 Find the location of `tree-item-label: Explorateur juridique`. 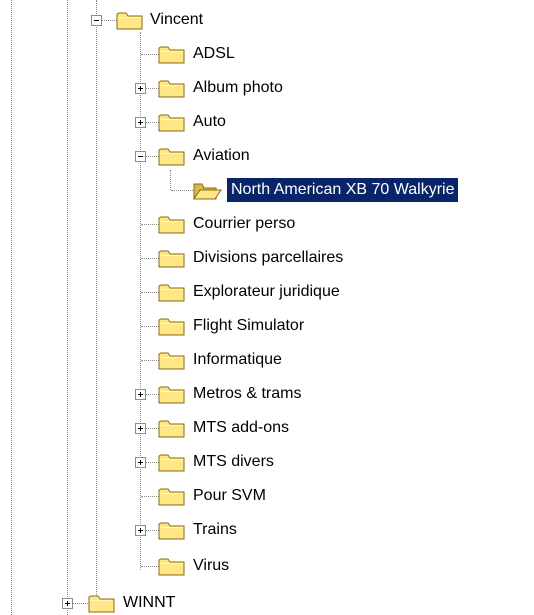

tree-item-label: Explorateur juridique is located at coordinates (266, 292).